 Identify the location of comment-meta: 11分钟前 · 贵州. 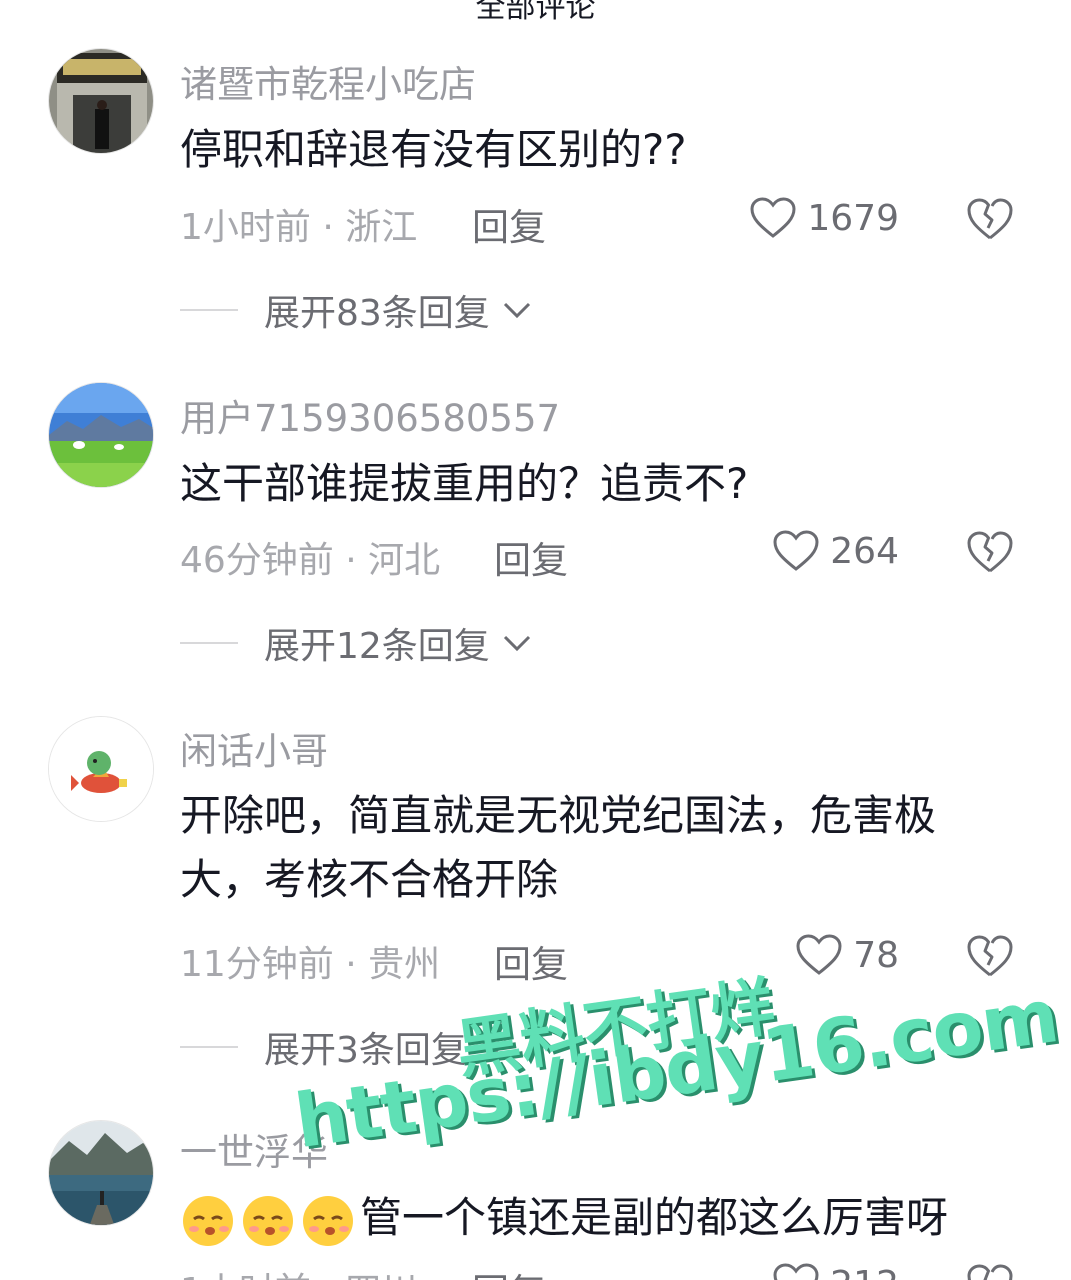
(310, 964).